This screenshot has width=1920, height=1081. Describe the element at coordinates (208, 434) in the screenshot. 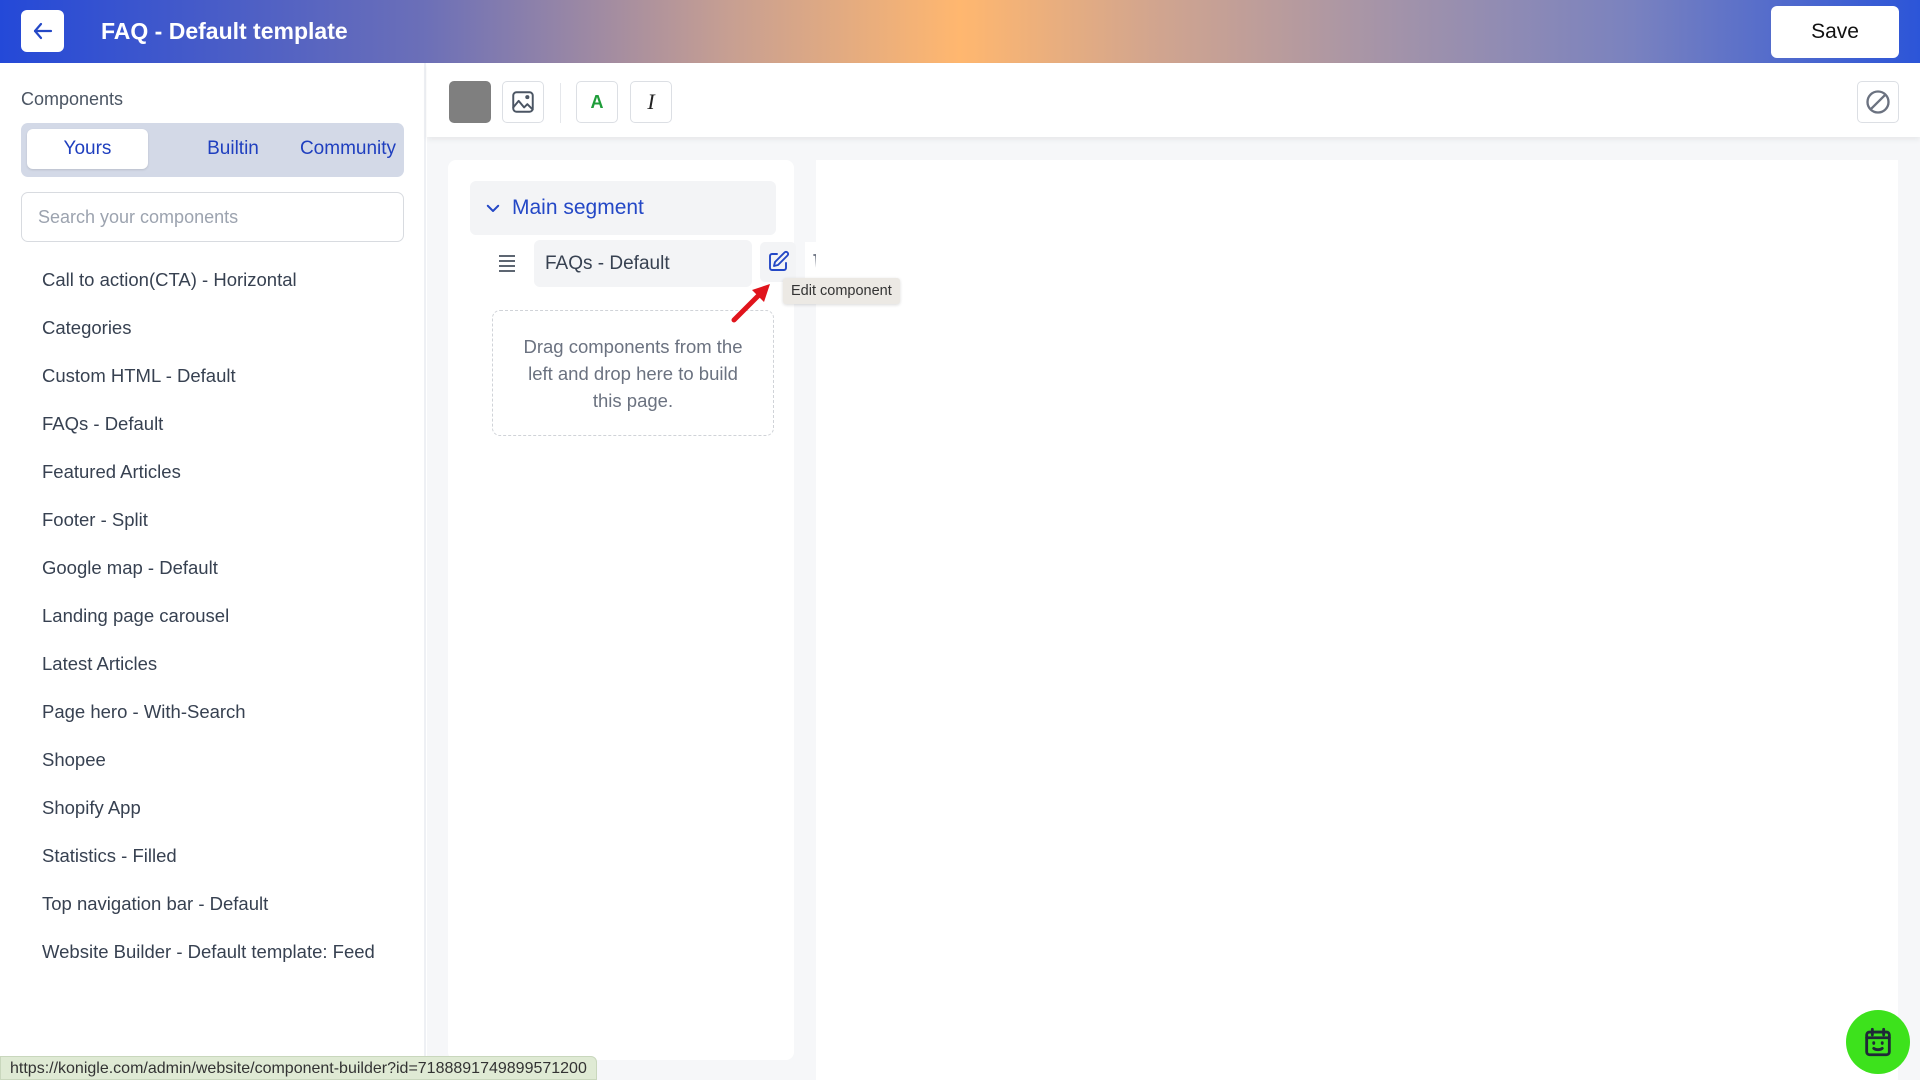

I see `component-list-item: FAQs - Default` at that location.